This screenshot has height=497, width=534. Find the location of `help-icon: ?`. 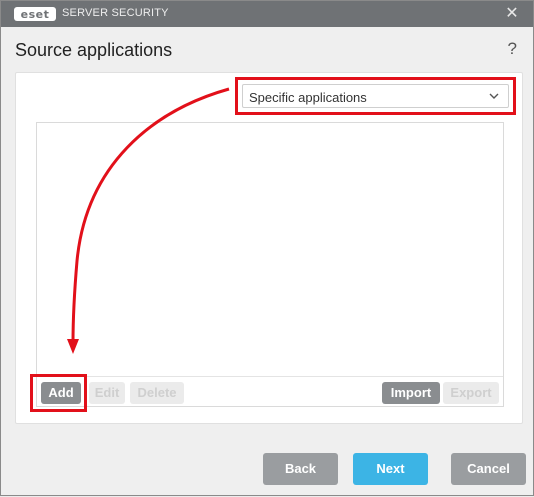

help-icon: ? is located at coordinates (512, 49).